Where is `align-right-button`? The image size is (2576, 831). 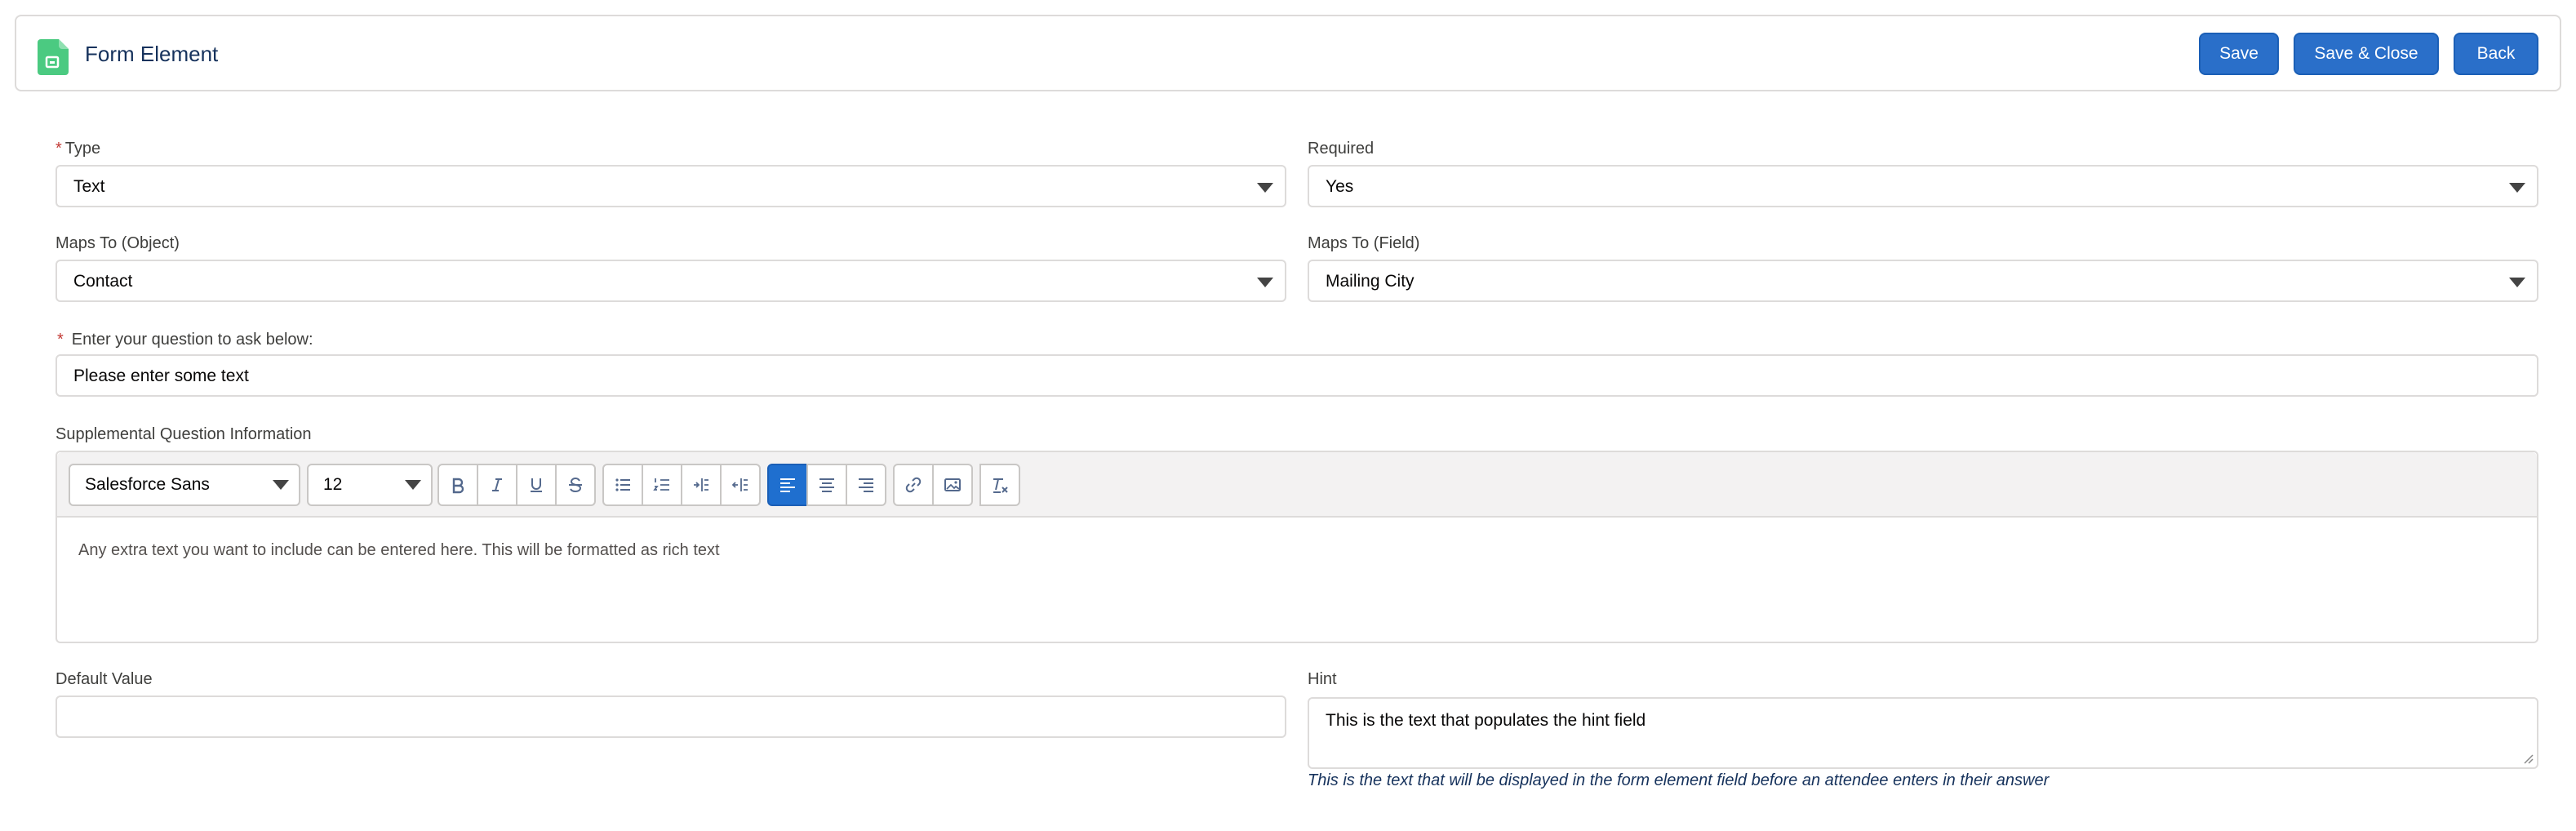 align-right-button is located at coordinates (866, 485).